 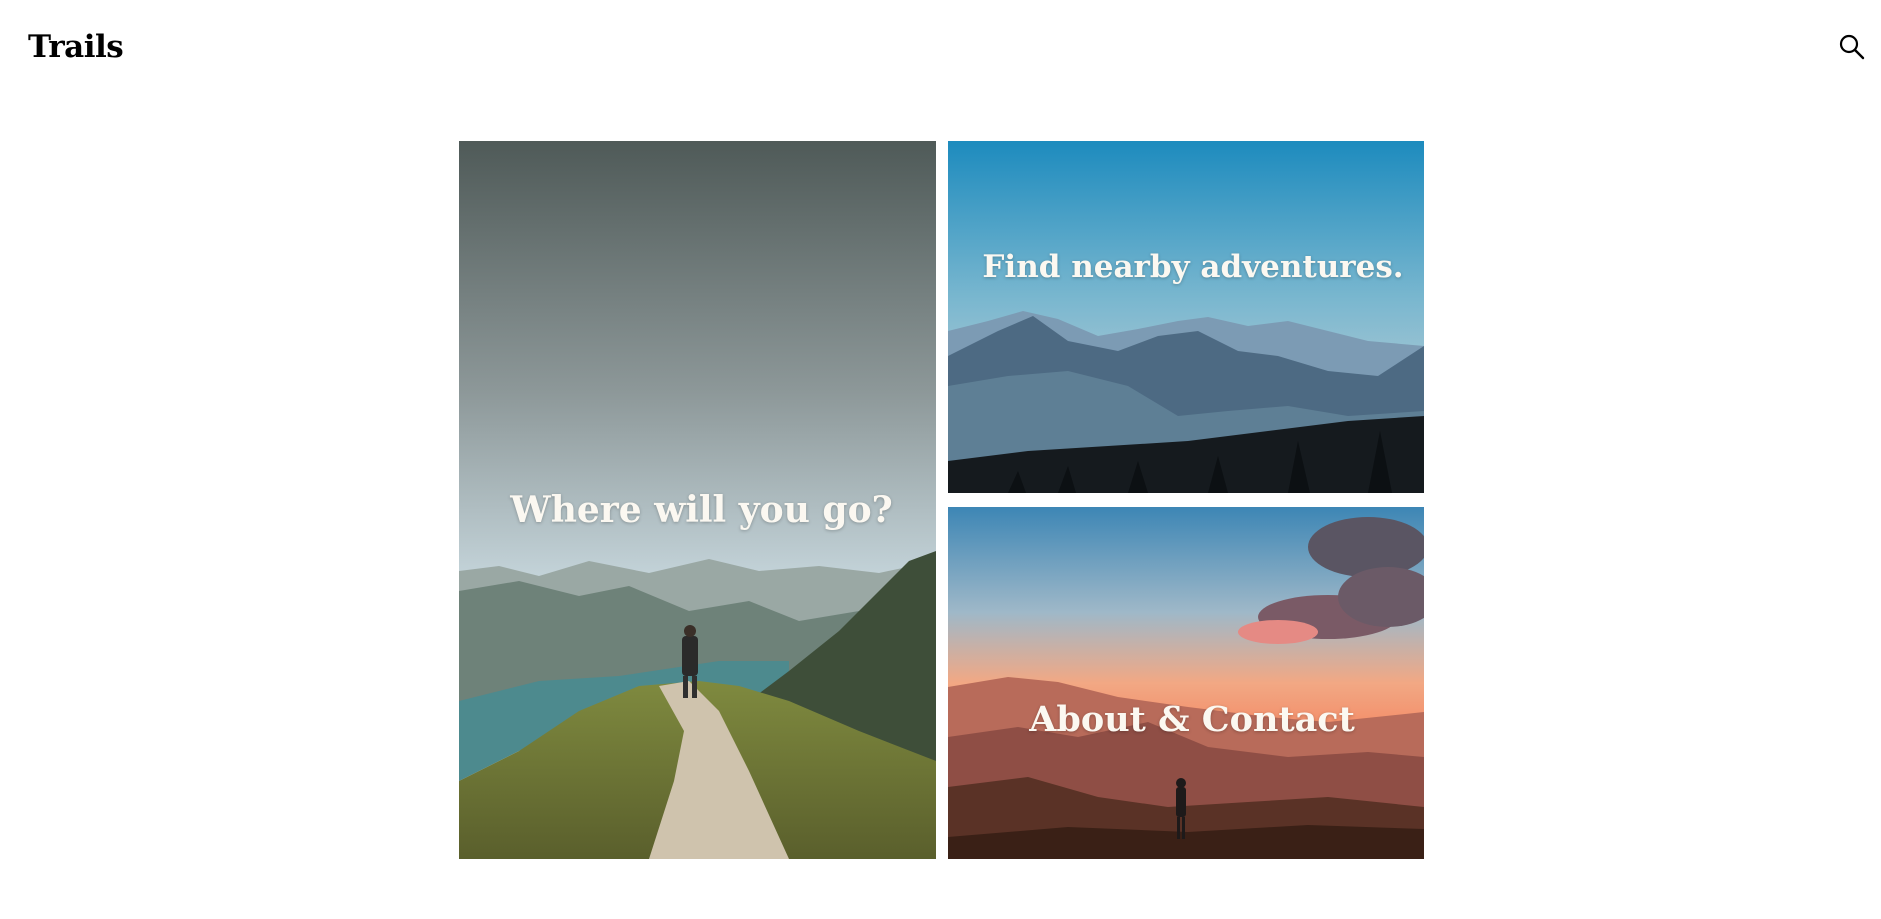 I want to click on tile-image-sunset-hiker, so click(x=1186, y=683).